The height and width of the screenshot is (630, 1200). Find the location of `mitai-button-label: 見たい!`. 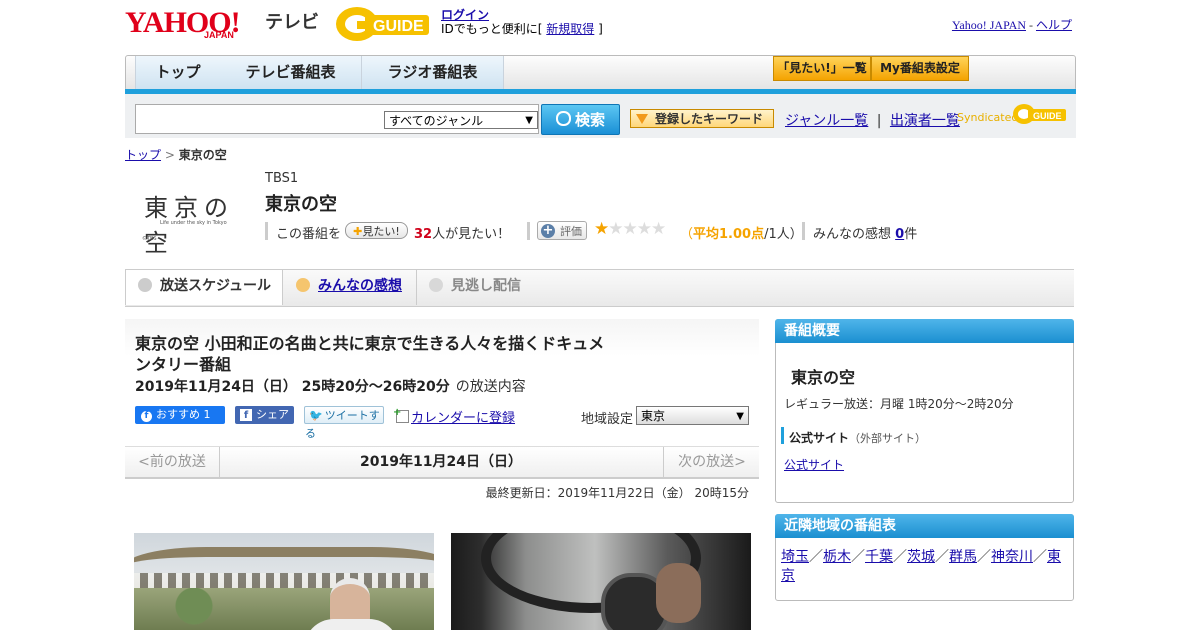

mitai-button-label: 見たい! is located at coordinates (381, 231).